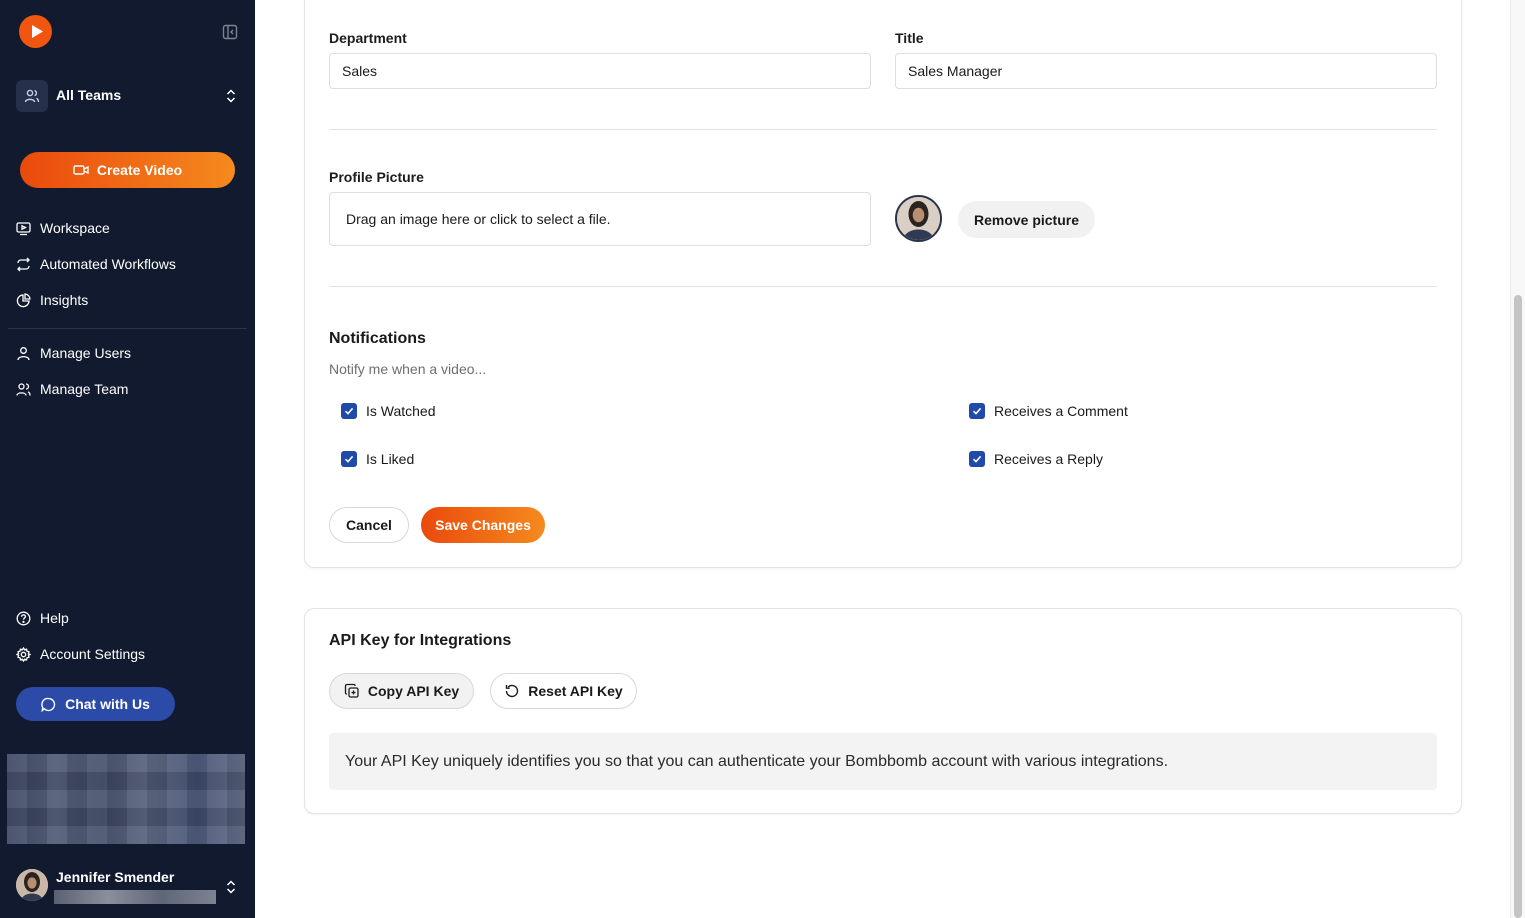 This screenshot has height=918, width=1525. What do you see at coordinates (64, 300) in the screenshot?
I see `sidebar-item-label: Insights` at bounding box center [64, 300].